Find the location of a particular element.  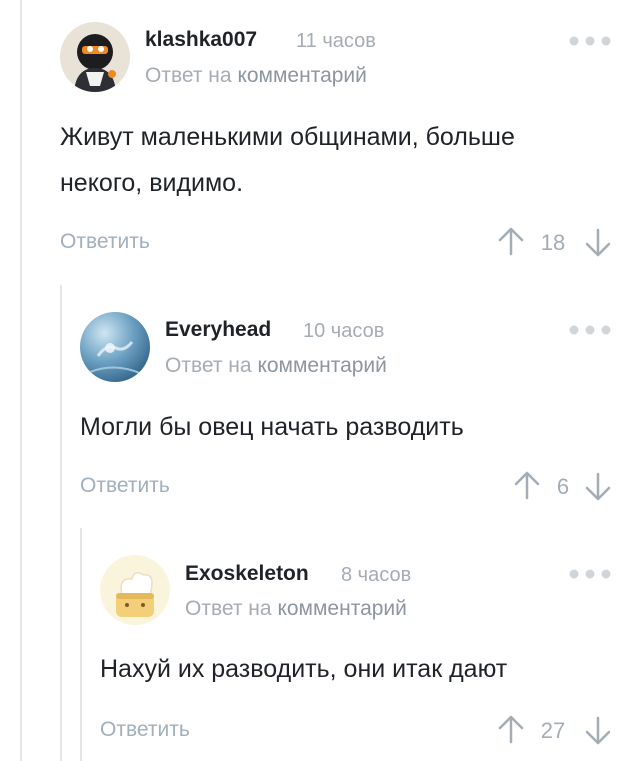

author-name: Exoskeleton is located at coordinates (247, 574).